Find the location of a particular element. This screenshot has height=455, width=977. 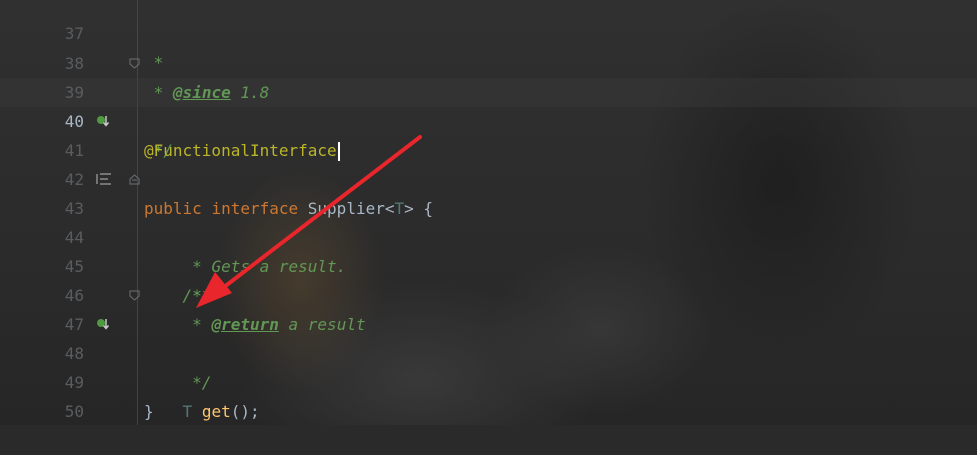

code-text: T get(); is located at coordinates (221, 411).